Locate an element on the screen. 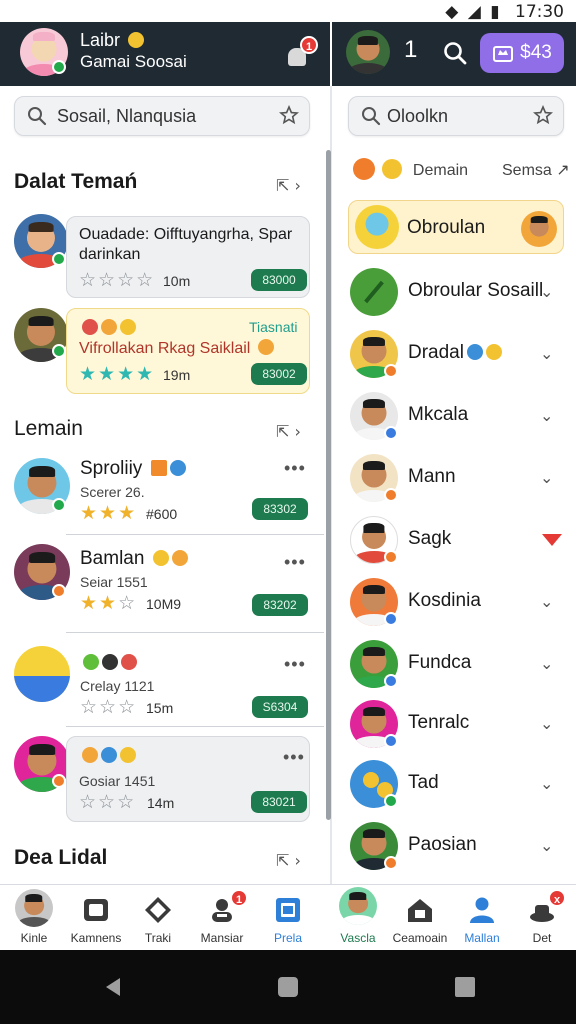 The height and width of the screenshot is (1024, 576). notification-bell-button: 1 is located at coordinates (302, 51).